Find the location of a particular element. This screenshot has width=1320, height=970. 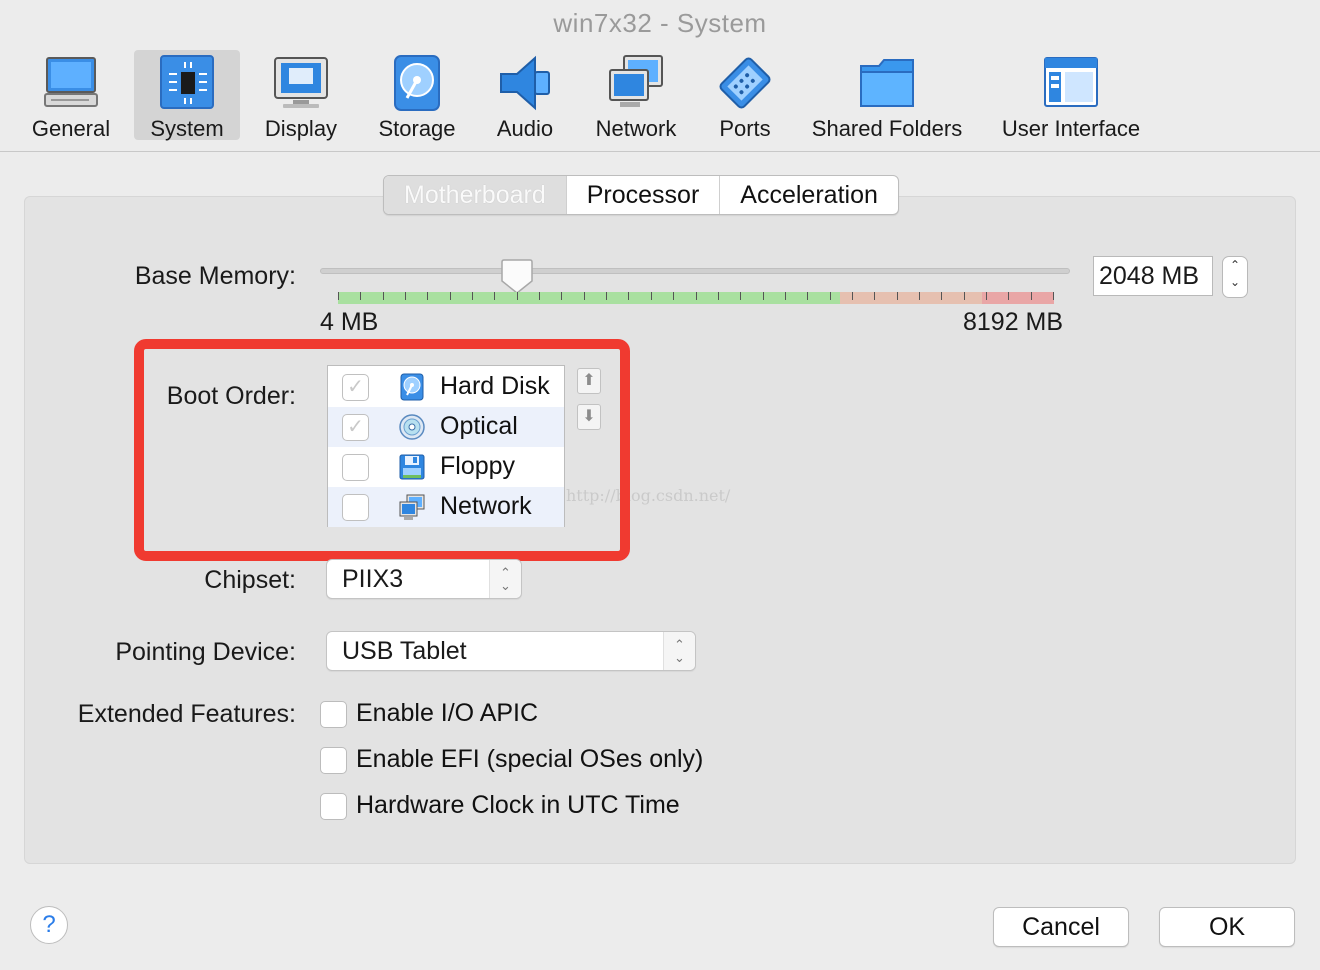

window-title: win7x32 - System is located at coordinates (660, 23).